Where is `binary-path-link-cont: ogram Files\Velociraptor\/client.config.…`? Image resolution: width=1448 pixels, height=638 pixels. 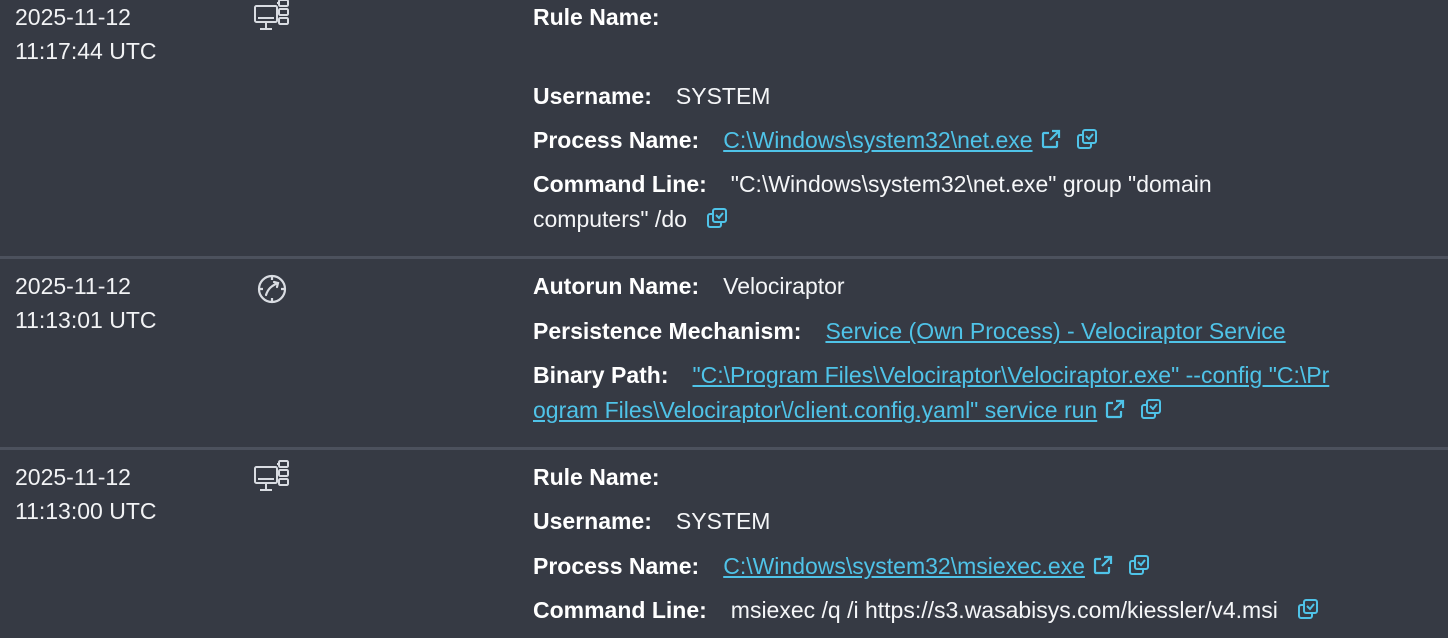
binary-path-link-cont: ogram Files\Velociraptor\/client.config.… is located at coordinates (815, 410).